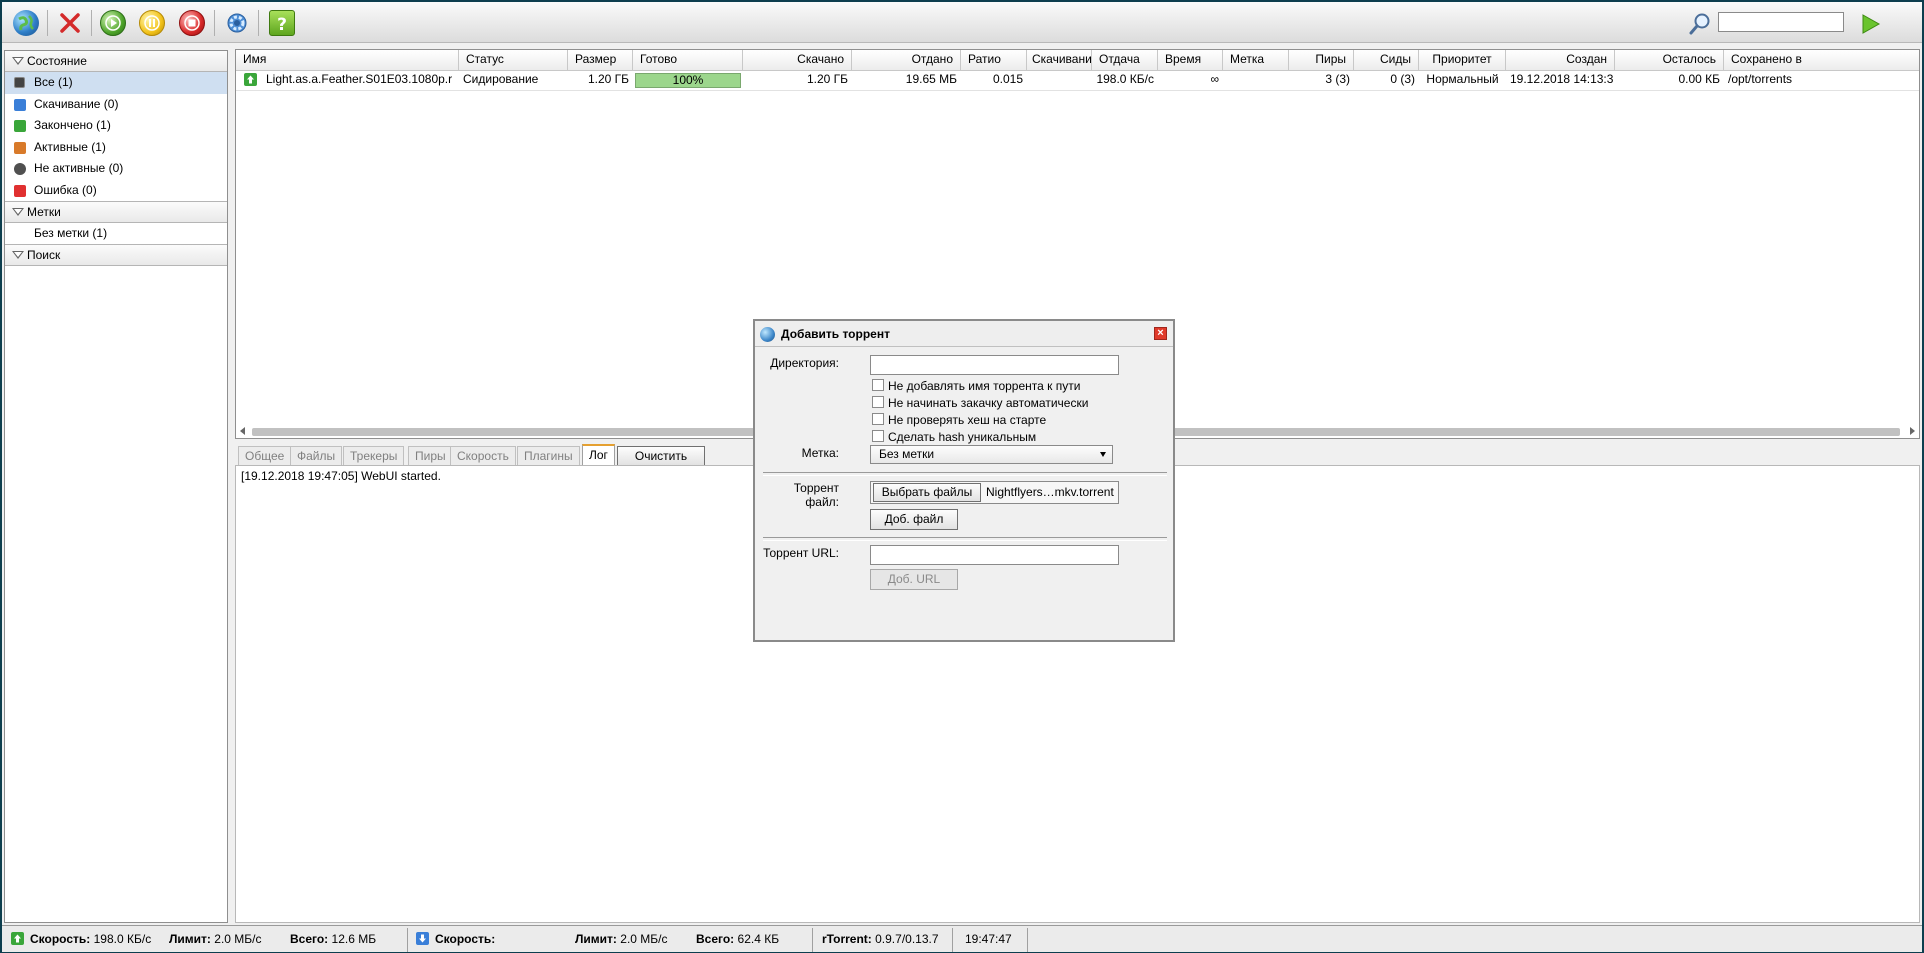 The height and width of the screenshot is (953, 1924). I want to click on tab-files: Файлы, so click(316, 455).